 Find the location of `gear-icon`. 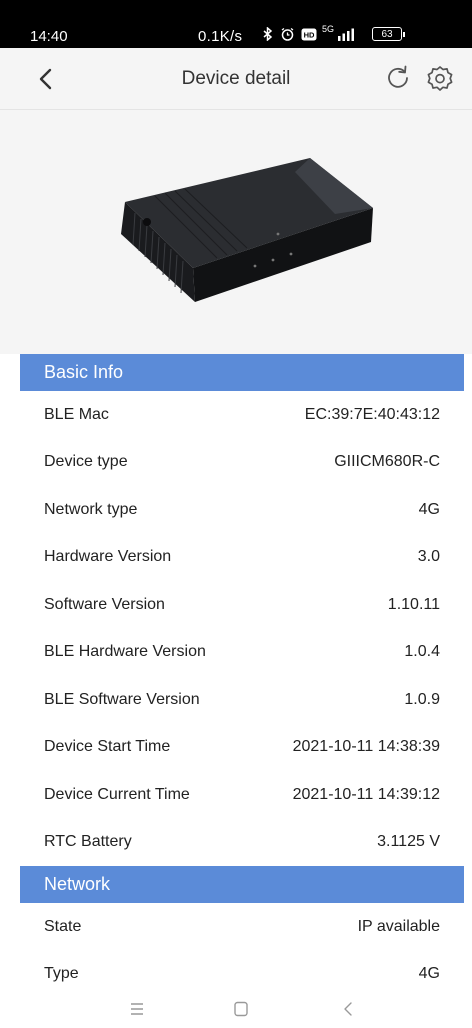

gear-icon is located at coordinates (440, 78).